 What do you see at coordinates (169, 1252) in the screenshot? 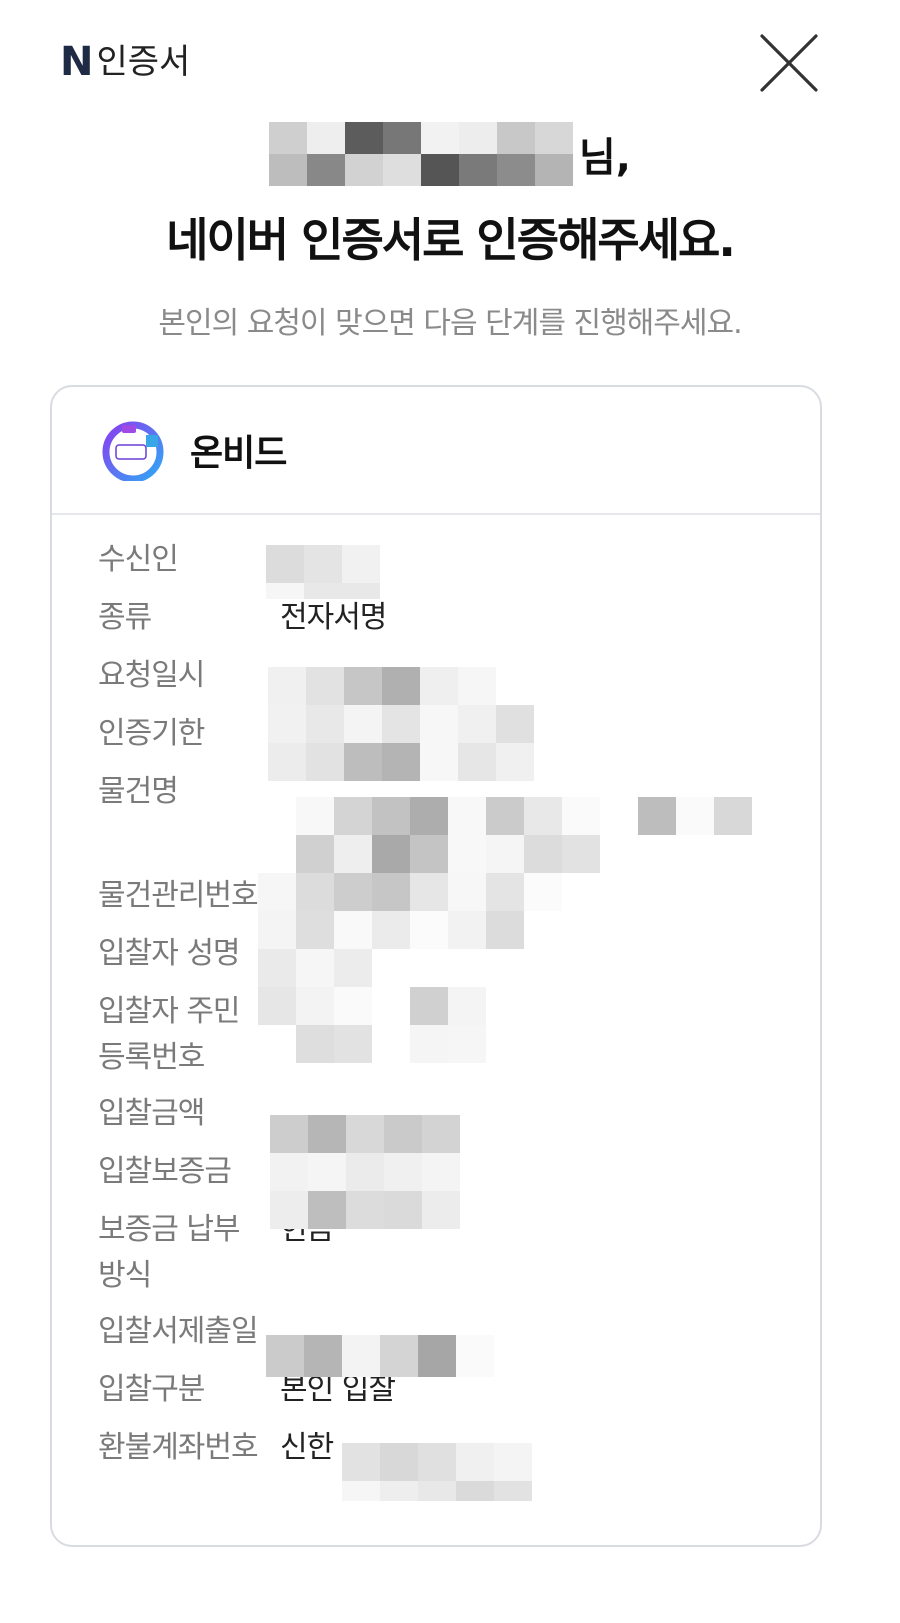
I see `row-label: 보증금 납부 방식` at bounding box center [169, 1252].